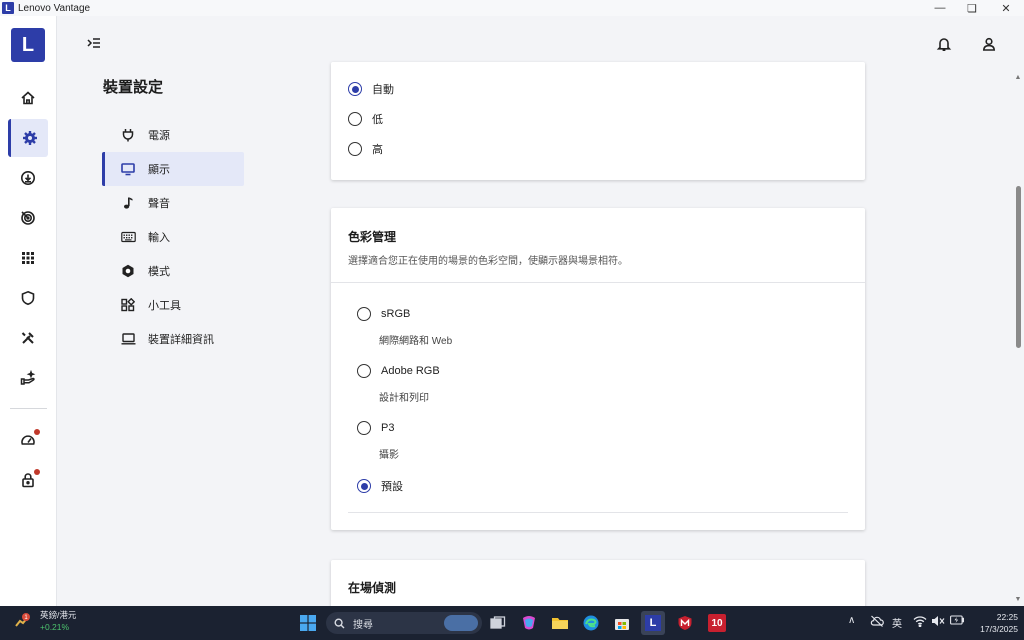 Image resolution: width=1024 pixels, height=640 pixels. Describe the element at coordinates (128, 339) in the screenshot. I see `laptop-icon` at that location.